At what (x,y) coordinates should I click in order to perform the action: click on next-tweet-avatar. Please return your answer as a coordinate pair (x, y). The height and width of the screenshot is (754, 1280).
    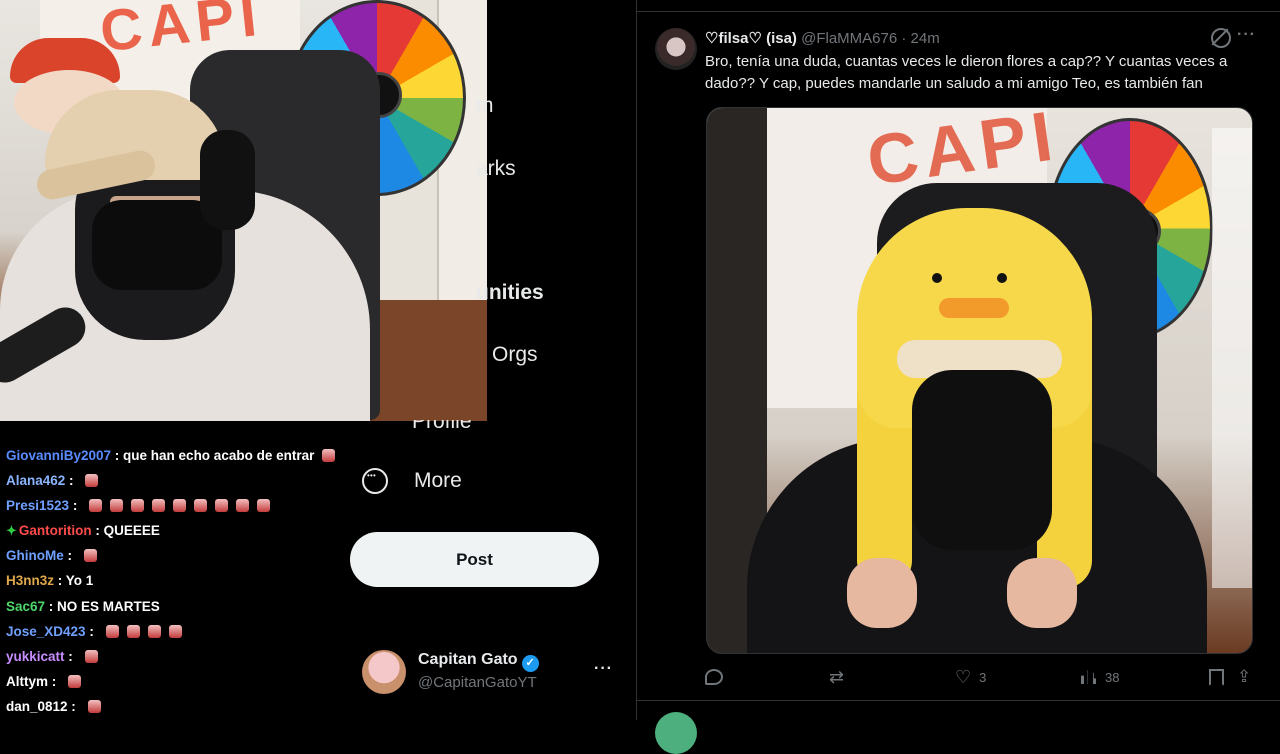
    Looking at the image, I should click on (676, 733).